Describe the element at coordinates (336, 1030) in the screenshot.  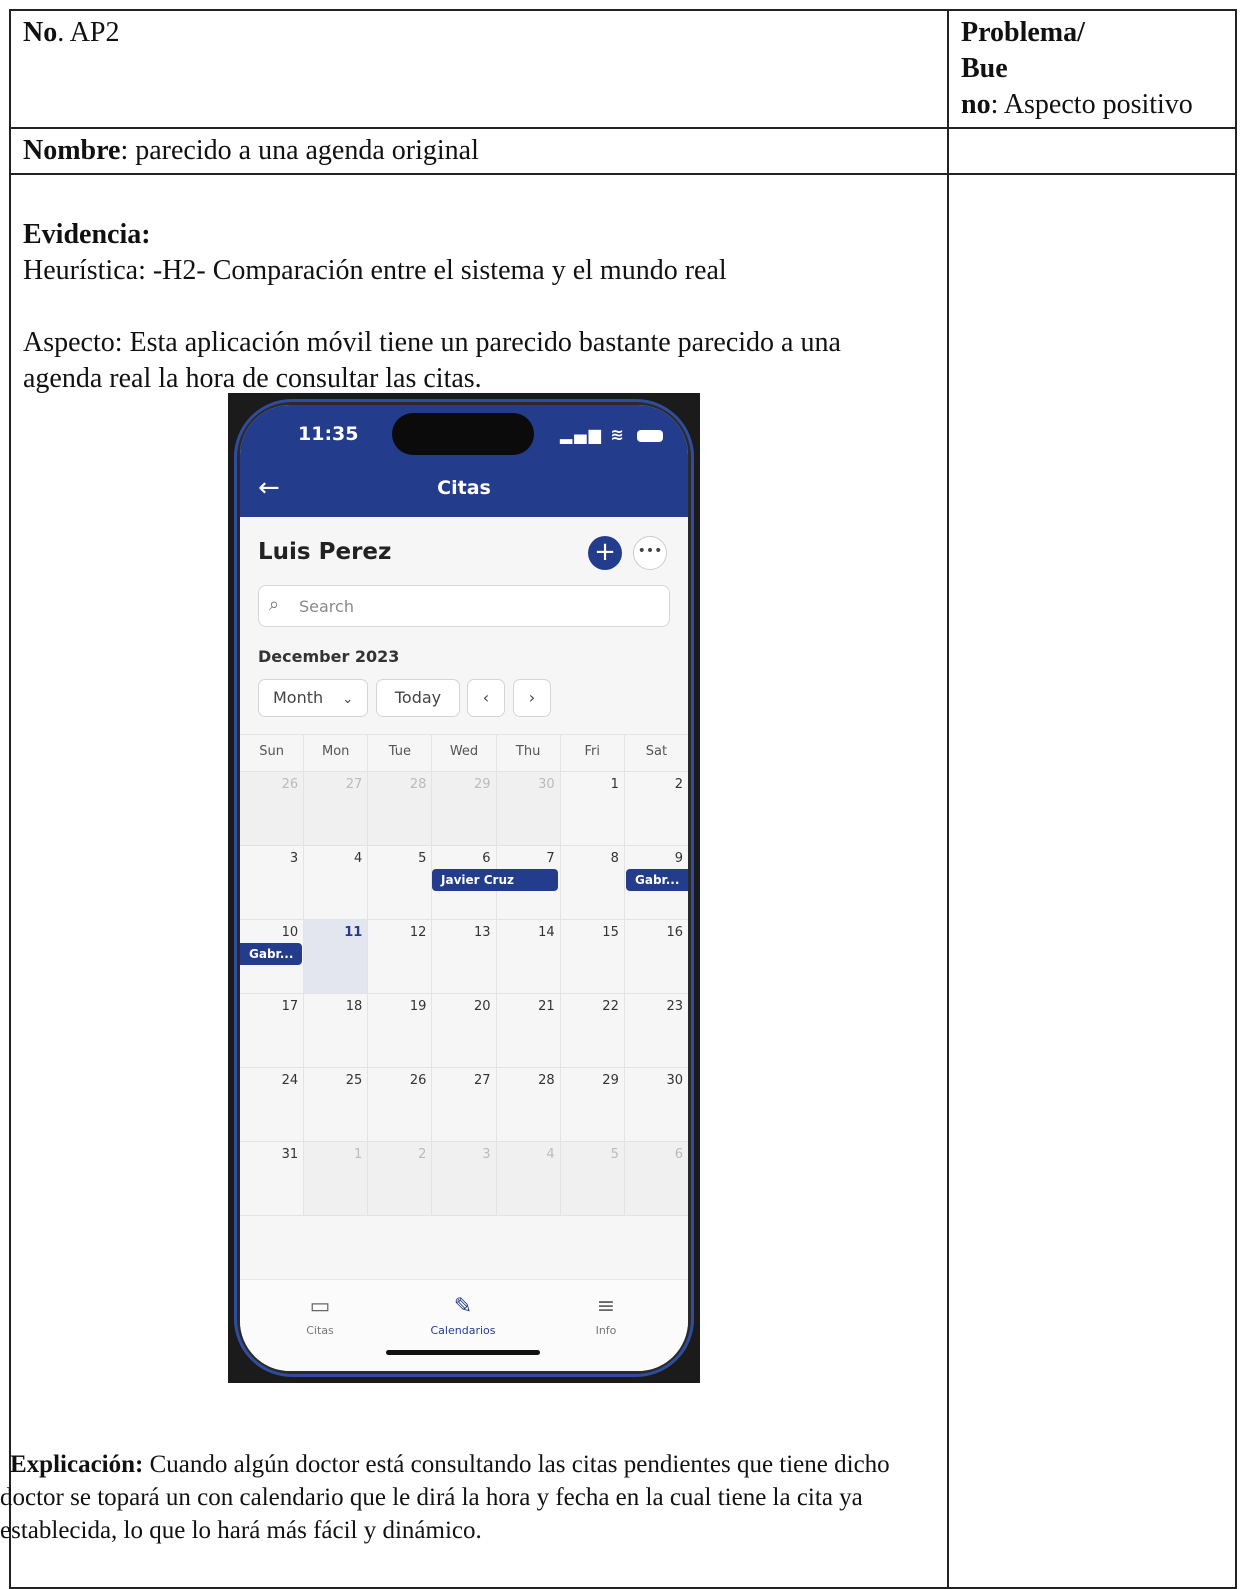
I see `calendar-day: 18` at that location.